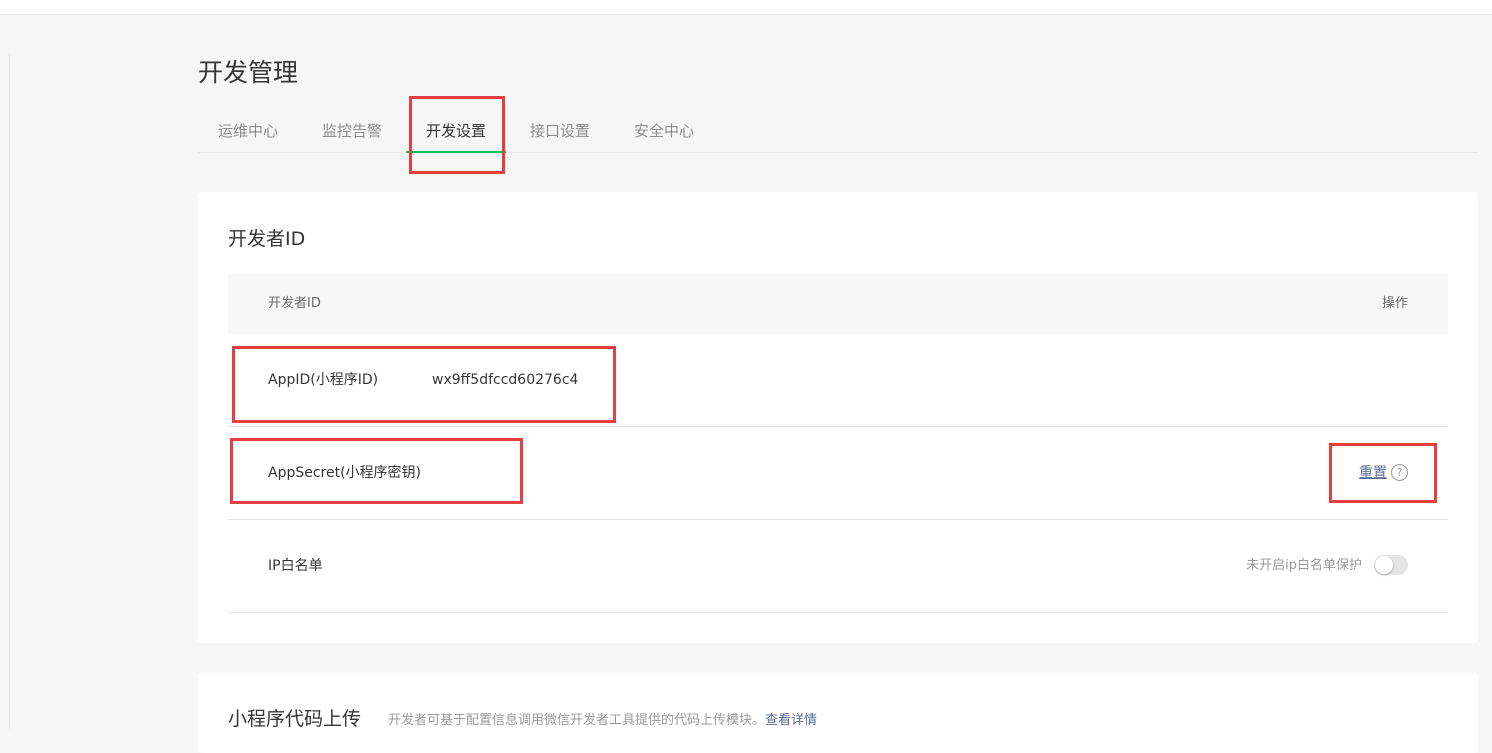 The width and height of the screenshot is (1492, 753). I want to click on sidebar-divider, so click(9, 391).